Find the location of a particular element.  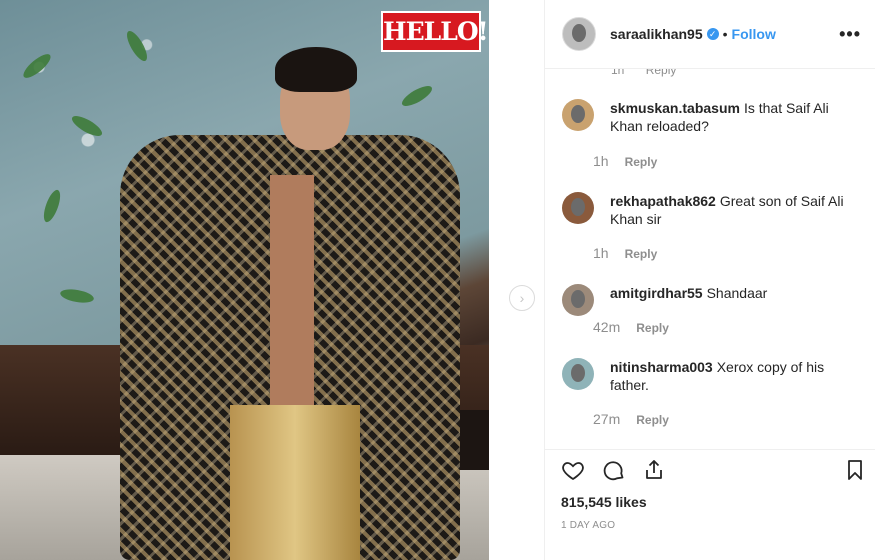

comment-body: Shandaar is located at coordinates (737, 293).